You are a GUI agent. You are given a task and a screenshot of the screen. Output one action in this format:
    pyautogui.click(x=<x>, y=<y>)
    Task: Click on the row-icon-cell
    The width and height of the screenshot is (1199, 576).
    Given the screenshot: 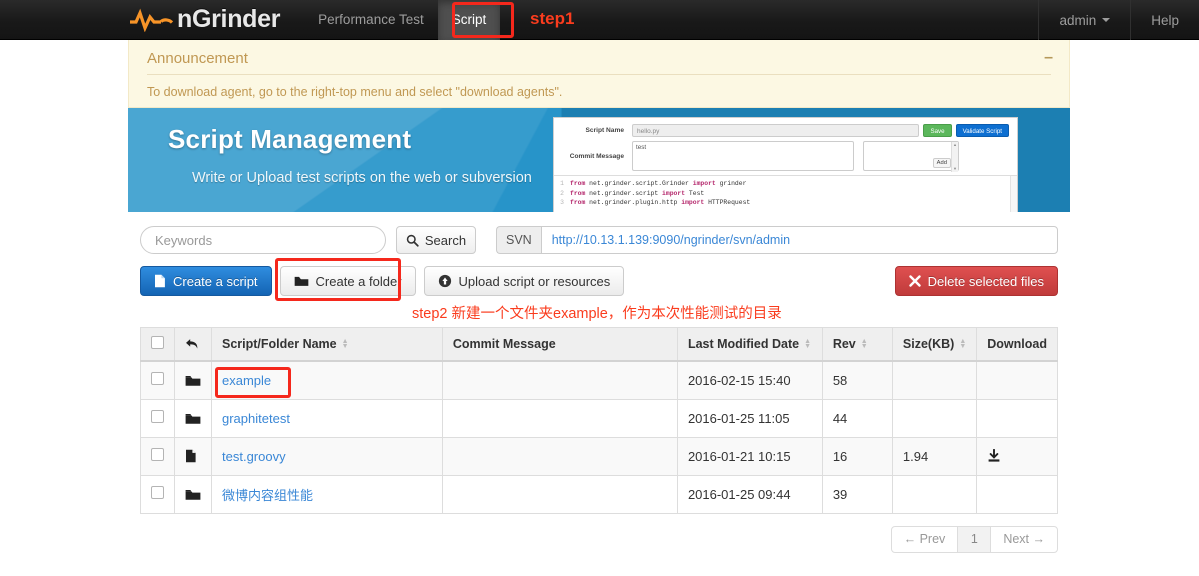 What is the action you would take?
    pyautogui.click(x=193, y=494)
    